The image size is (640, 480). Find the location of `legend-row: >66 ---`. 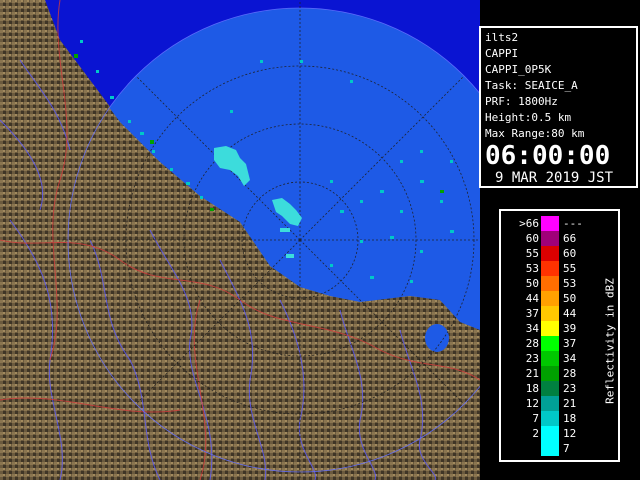

legend-row: >66 --- is located at coordinates (551, 223).